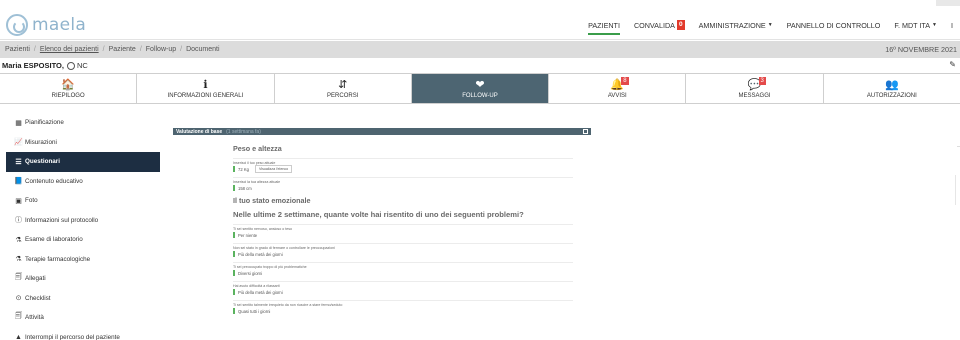  What do you see at coordinates (659, 25) in the screenshot?
I see `nav-convalida: CONVALIDA 0` at bounding box center [659, 25].